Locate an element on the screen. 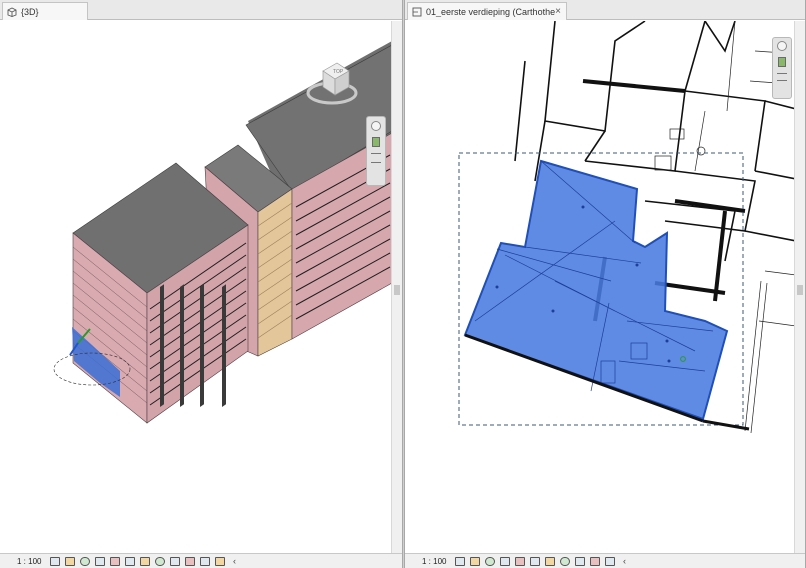  3d-view-icon is located at coordinates (12, 11).